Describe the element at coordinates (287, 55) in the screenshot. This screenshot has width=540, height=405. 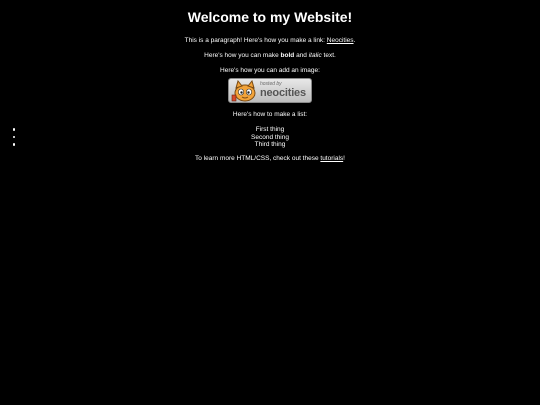
I see `bold-text: bold` at that location.